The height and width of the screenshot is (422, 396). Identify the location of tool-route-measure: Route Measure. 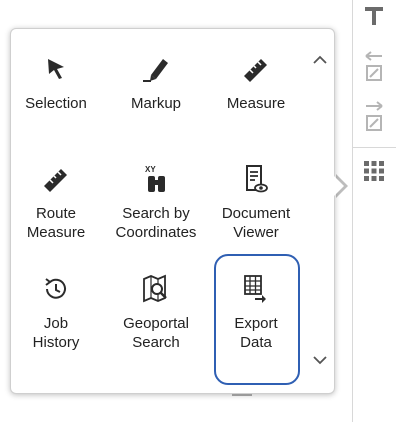
(56, 194).